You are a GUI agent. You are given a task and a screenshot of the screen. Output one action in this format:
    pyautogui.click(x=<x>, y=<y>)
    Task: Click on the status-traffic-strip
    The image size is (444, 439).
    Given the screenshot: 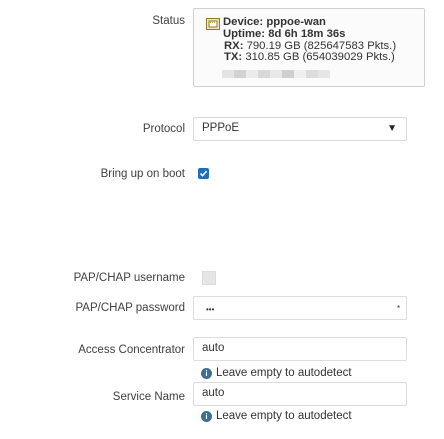 What is the action you would take?
    pyautogui.click(x=276, y=74)
    